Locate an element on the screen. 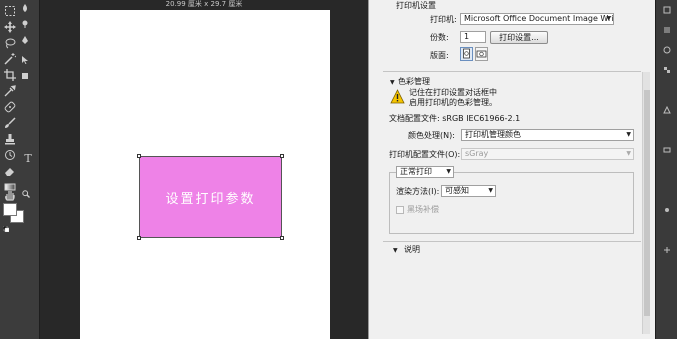 Image resolution: width=677 pixels, height=339 pixels. handle-bottom-right is located at coordinates (282, 238).